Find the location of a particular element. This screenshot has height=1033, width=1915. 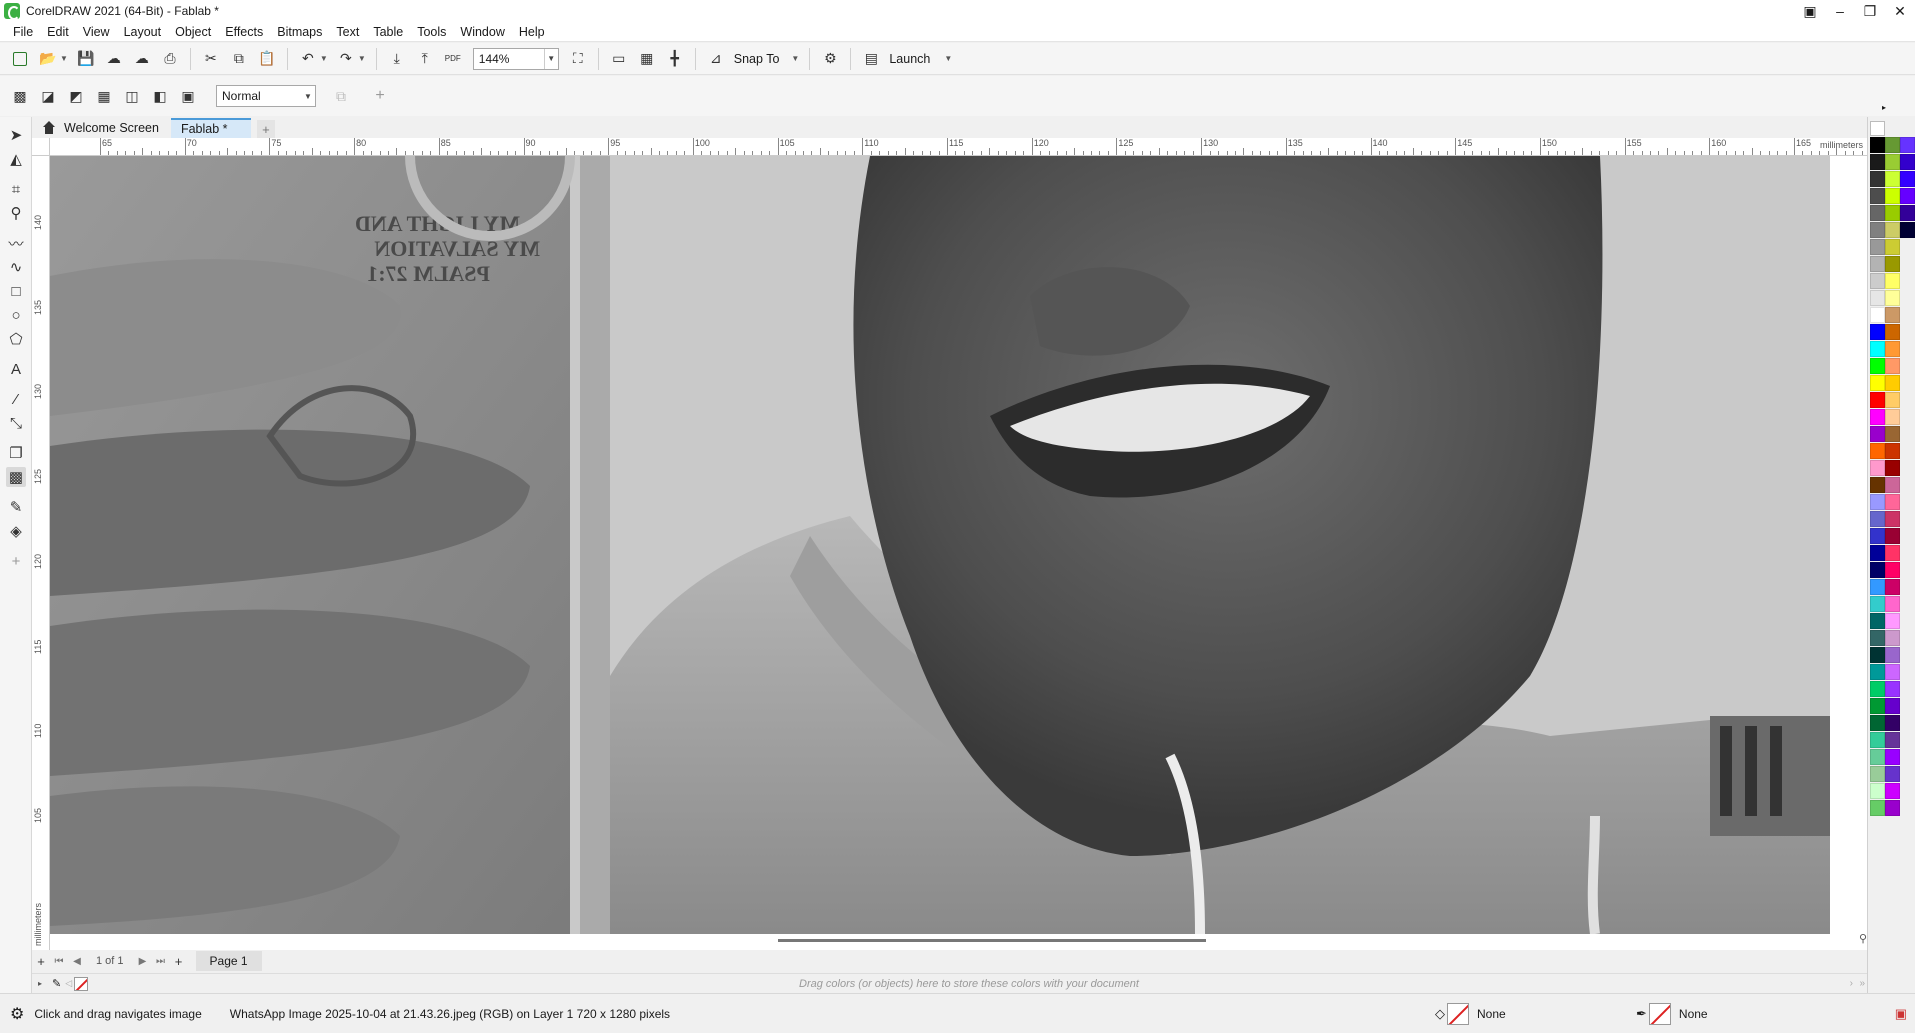

transparency-linear-icon: ◪ is located at coordinates (48, 96).